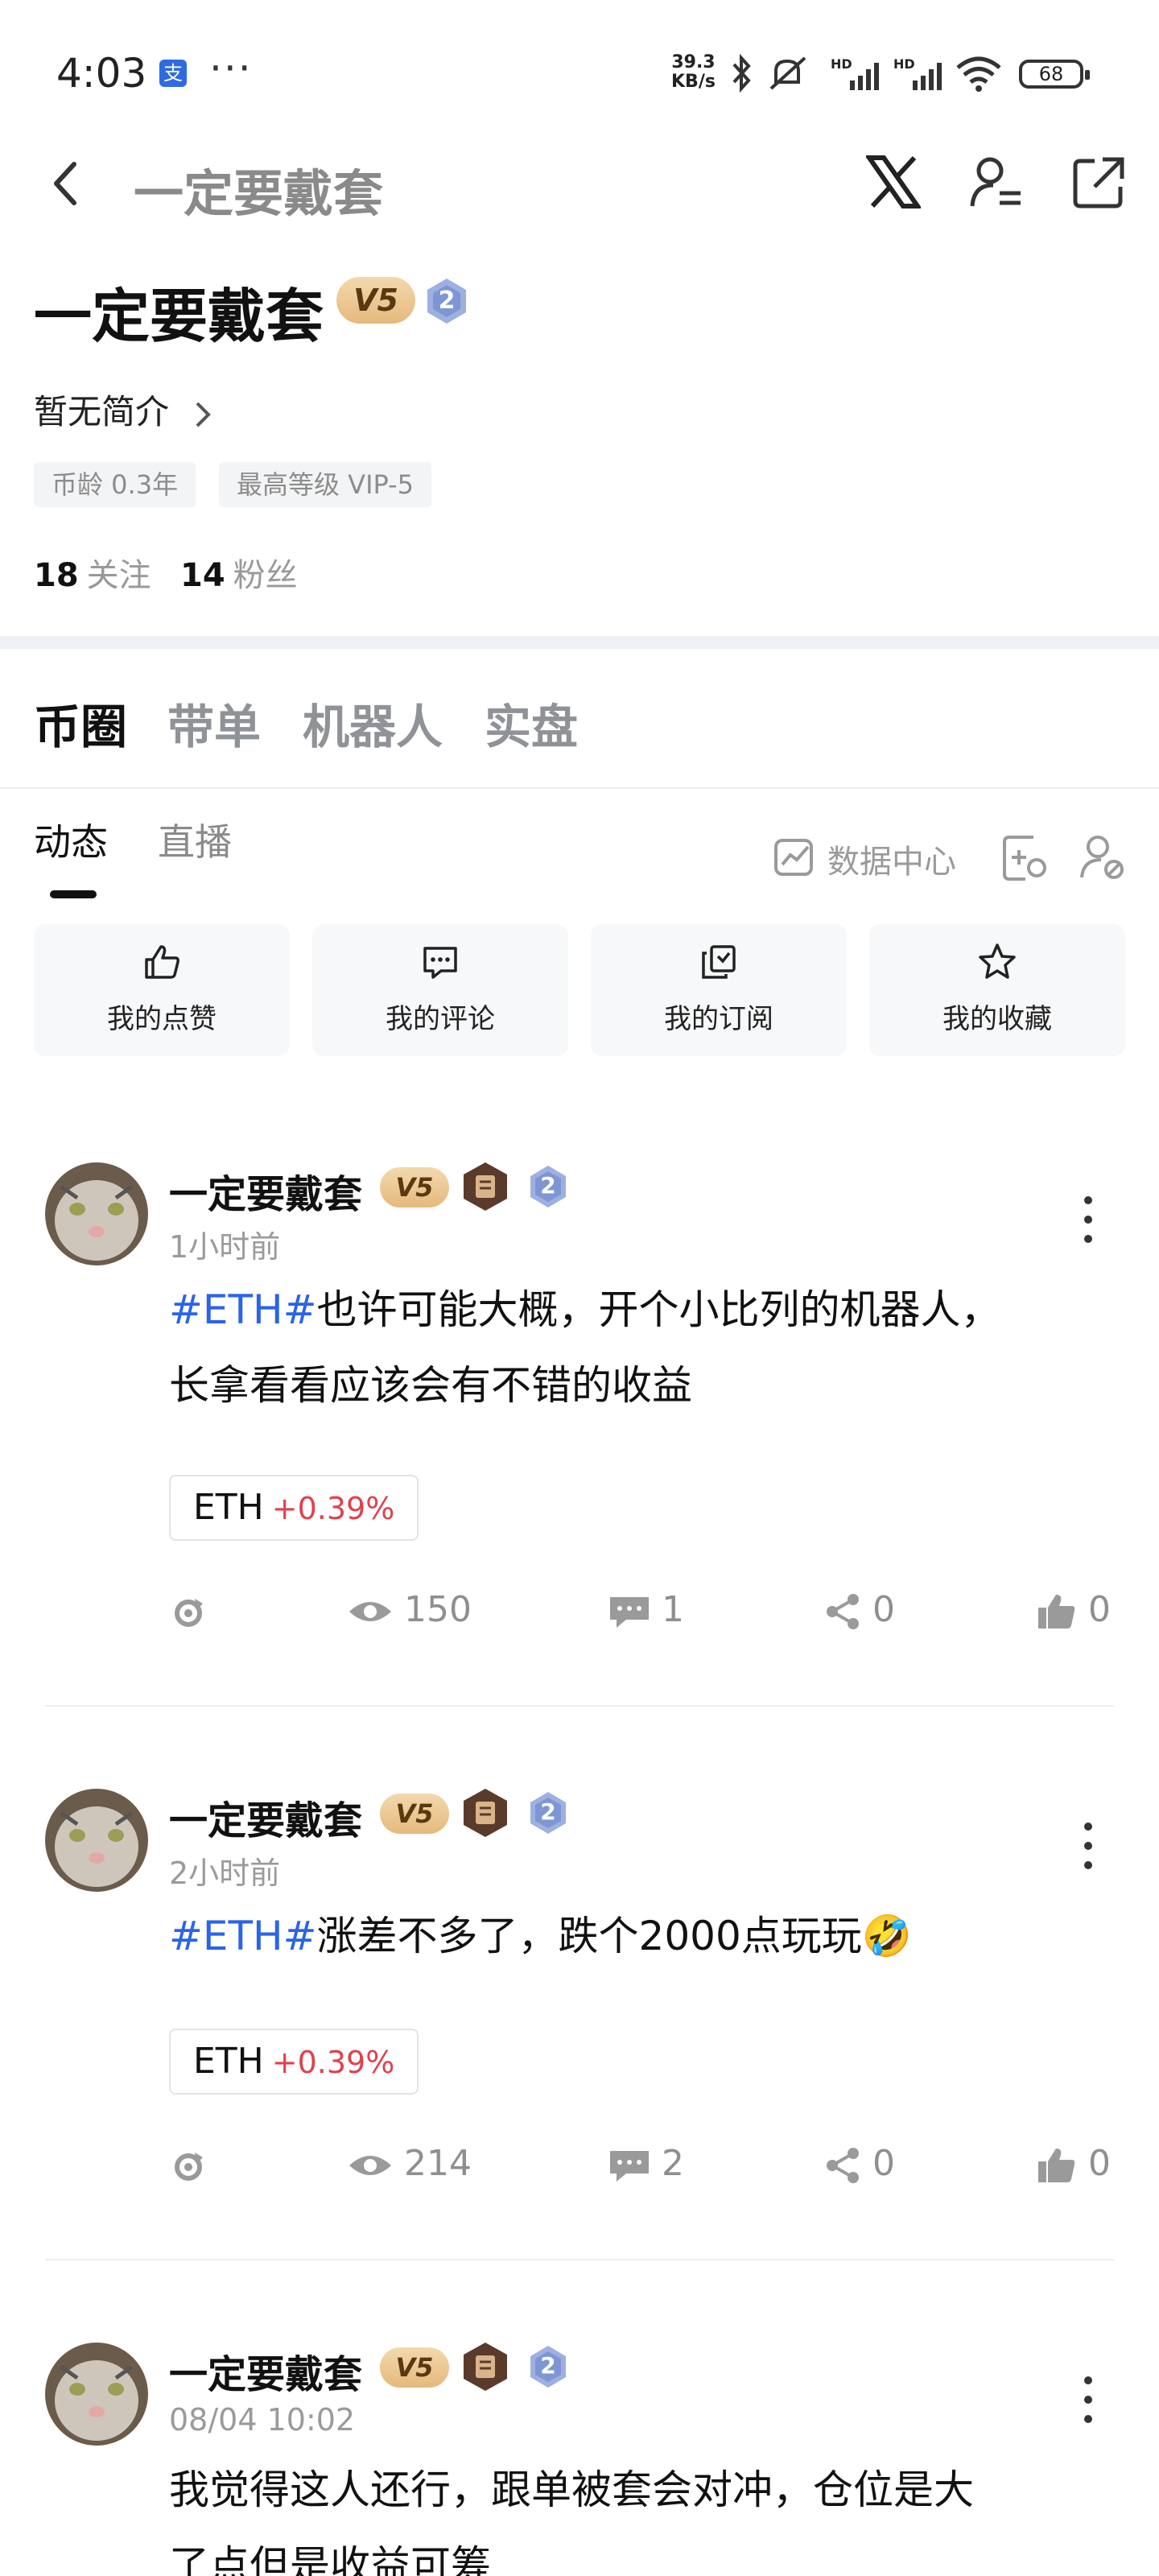 The image size is (1159, 2576). Describe the element at coordinates (997, 961) in the screenshot. I see `star-icon` at that location.